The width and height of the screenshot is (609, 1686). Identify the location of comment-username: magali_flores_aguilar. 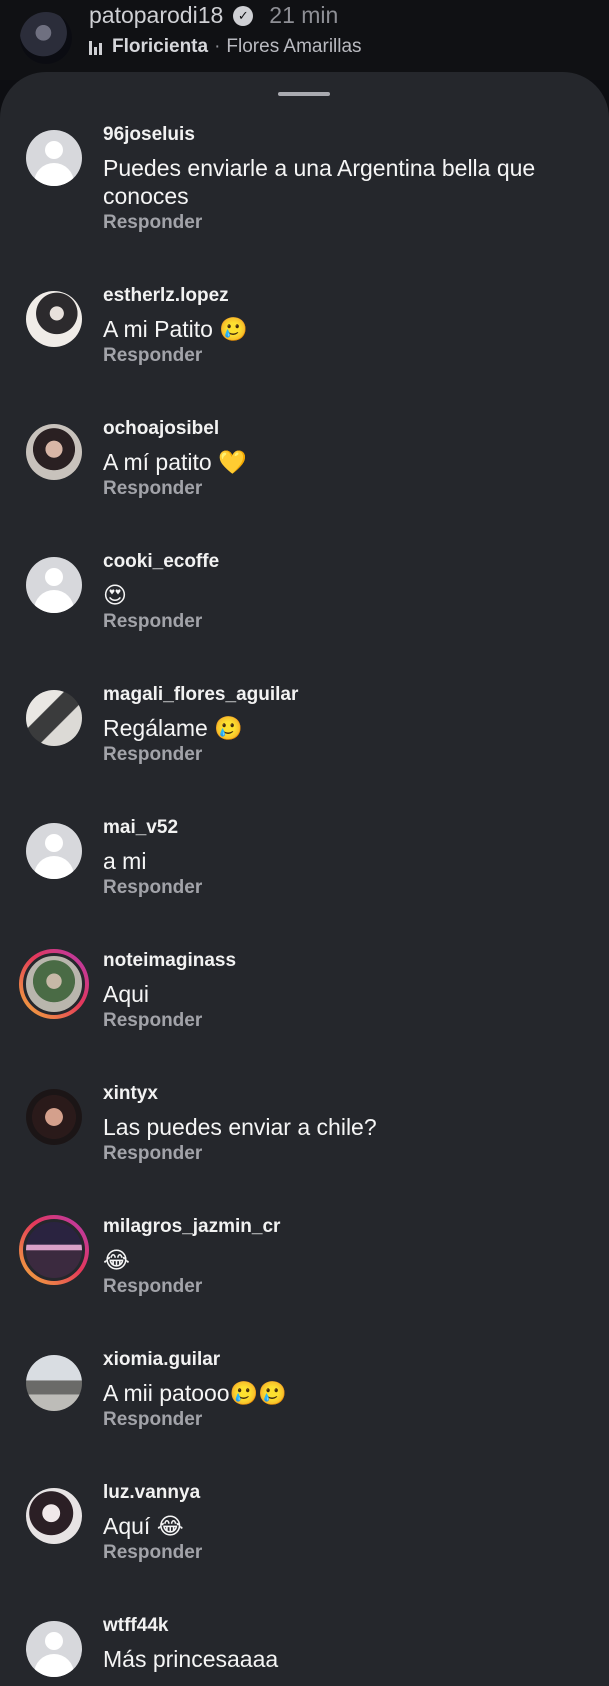
(200, 695).